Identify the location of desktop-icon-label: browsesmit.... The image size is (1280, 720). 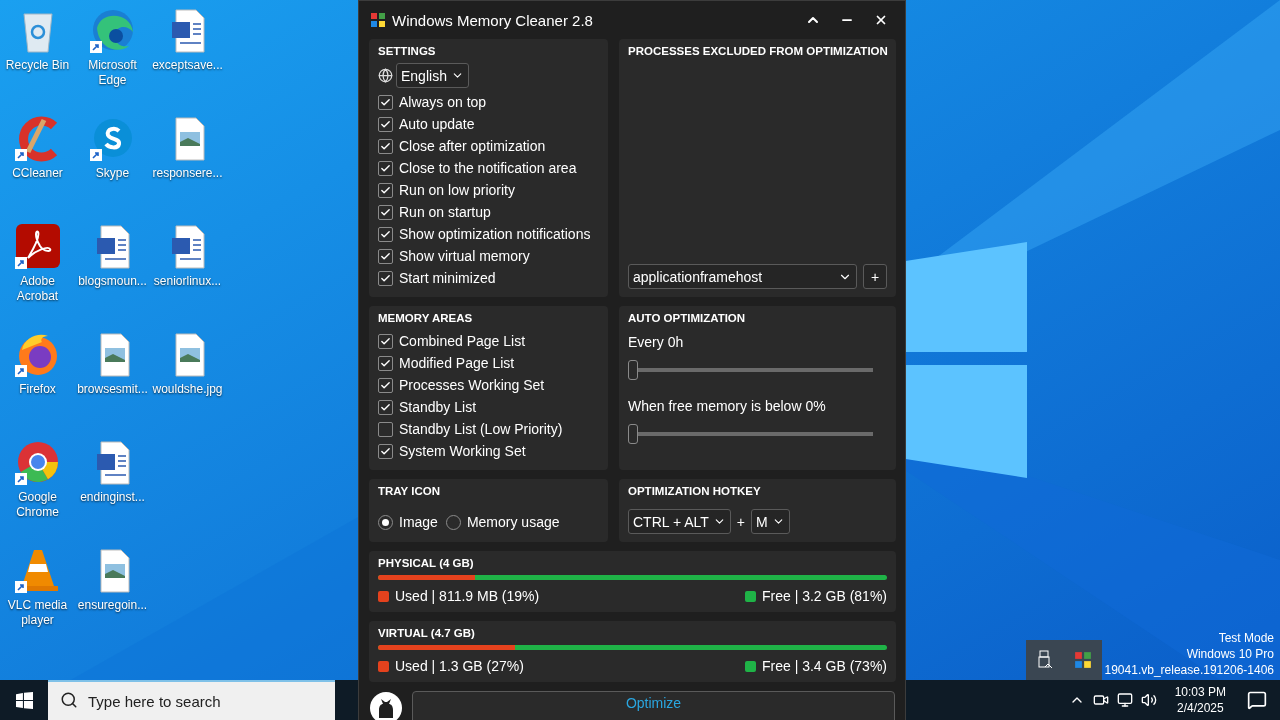
(112, 389).